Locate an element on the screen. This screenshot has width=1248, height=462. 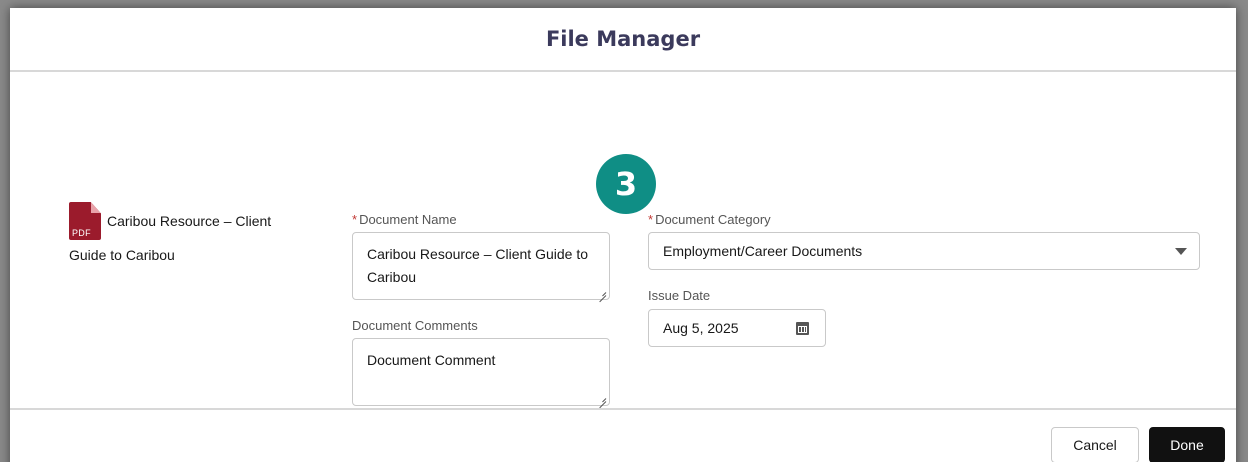
modal-header: File Manager is located at coordinates (623, 40).